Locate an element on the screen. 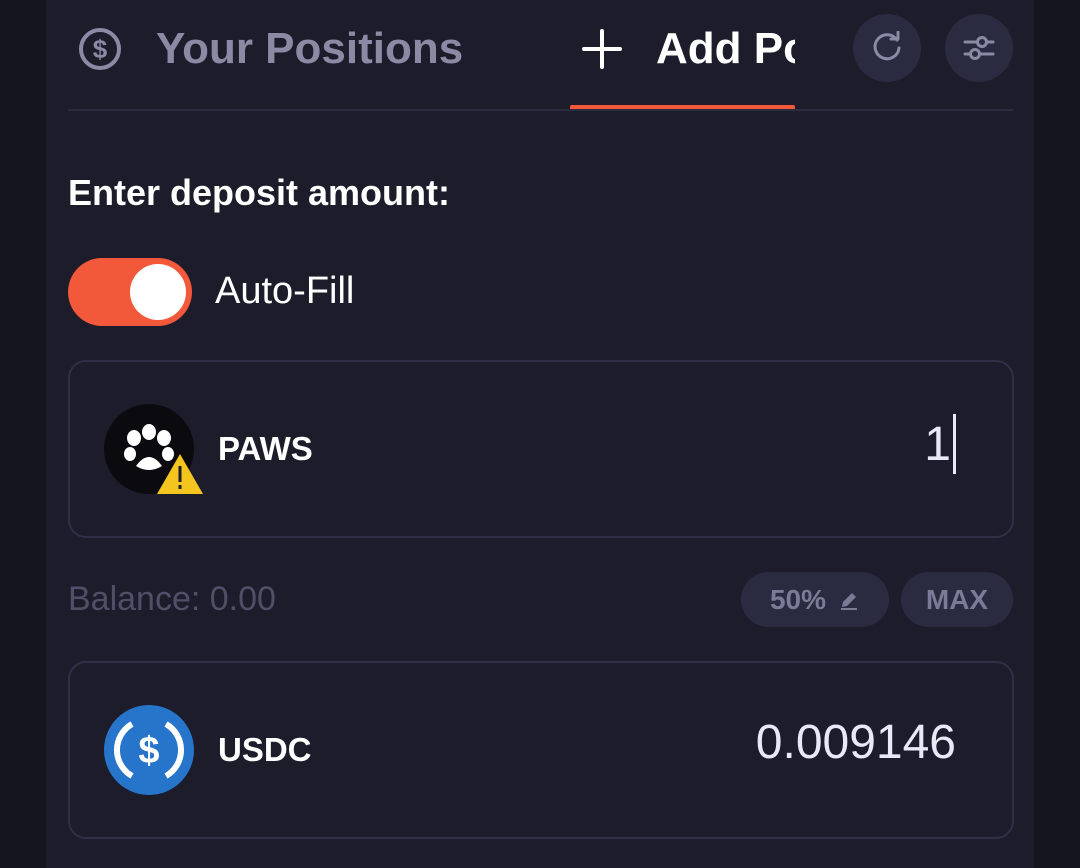 Image resolution: width=1080 pixels, height=868 pixels. max-label: MAX is located at coordinates (957, 599).